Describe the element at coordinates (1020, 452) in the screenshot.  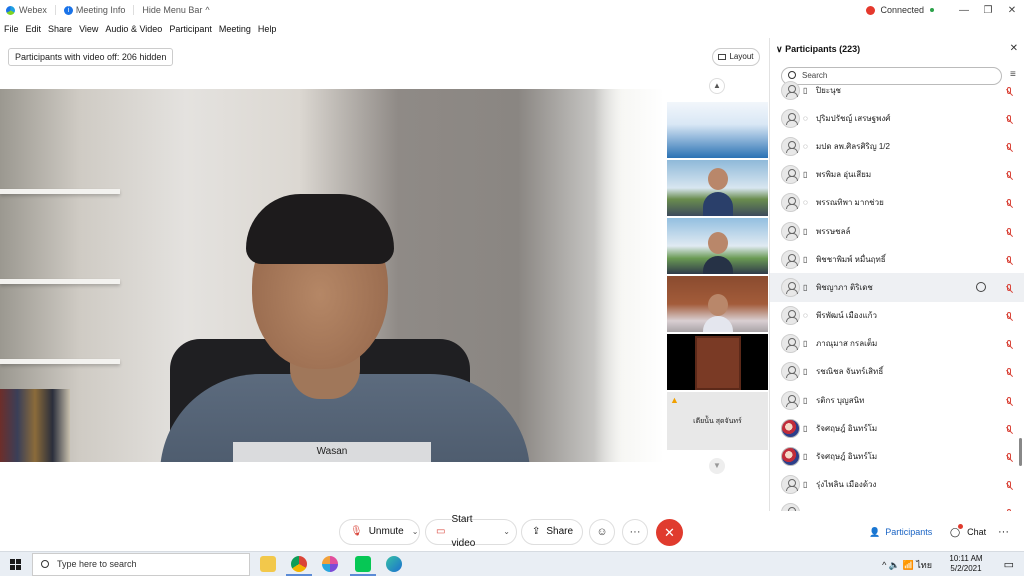
I see `participant-list-scrollbar` at that location.